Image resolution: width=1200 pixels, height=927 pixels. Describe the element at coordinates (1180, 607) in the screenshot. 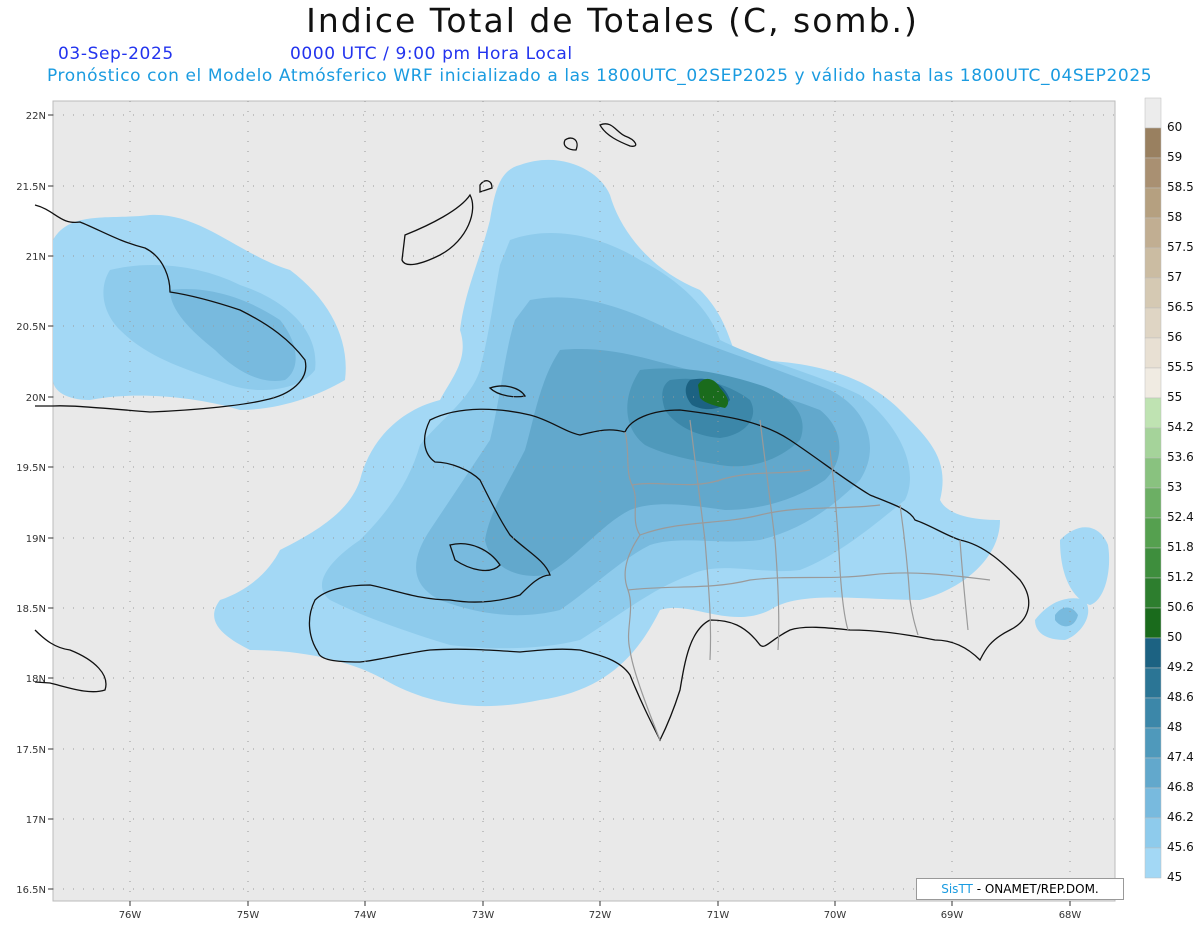

I see `colorbar-label: 50.6` at that location.